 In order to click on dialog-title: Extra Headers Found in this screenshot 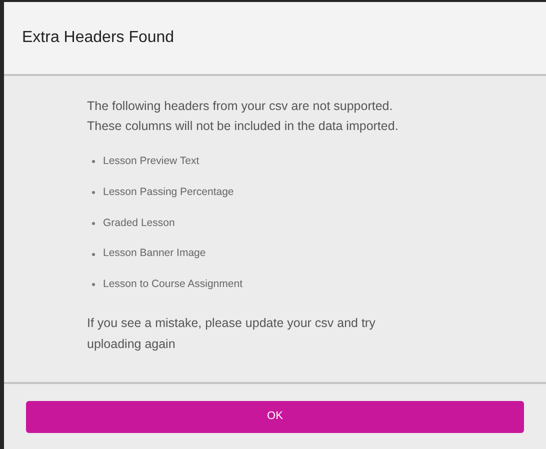, I will do `click(98, 38)`.